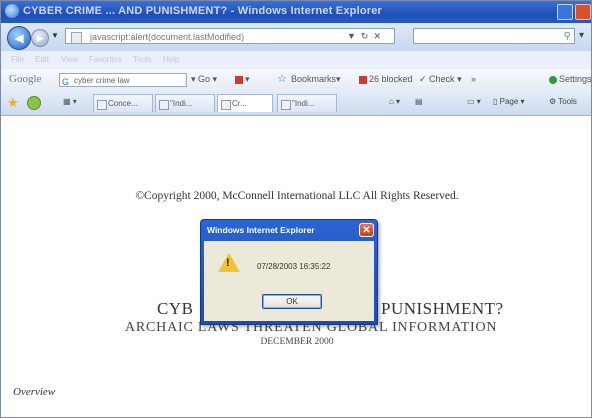 The height and width of the screenshot is (418, 592). Describe the element at coordinates (442, 308) in the screenshot. I see `heading-right-fragment: PUNISHMENT?` at that location.